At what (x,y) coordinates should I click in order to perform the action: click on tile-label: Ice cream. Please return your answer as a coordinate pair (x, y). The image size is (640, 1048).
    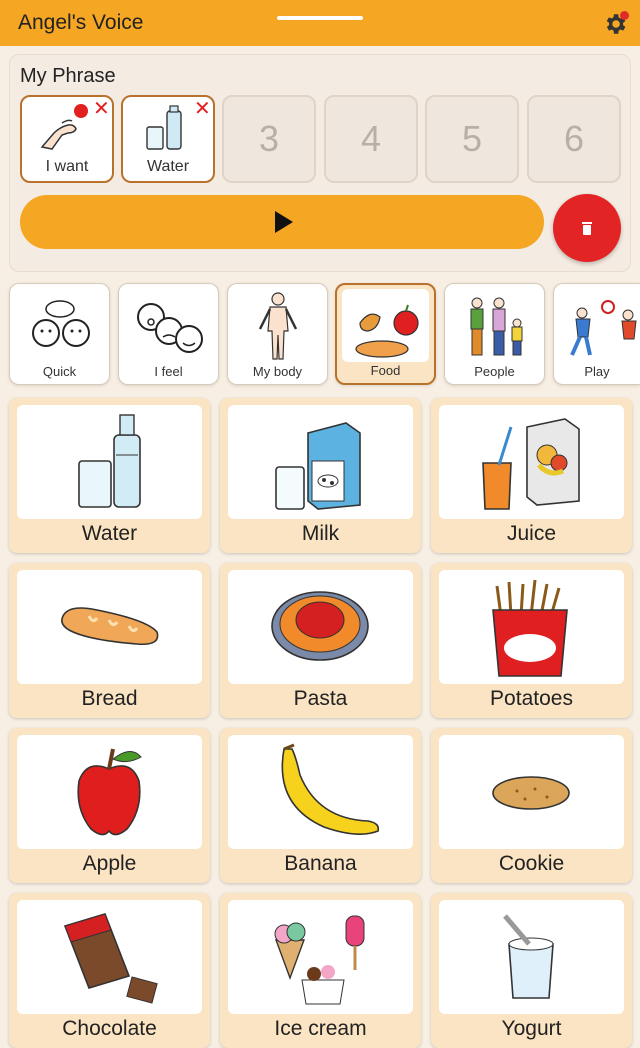
    Looking at the image, I should click on (320, 1028).